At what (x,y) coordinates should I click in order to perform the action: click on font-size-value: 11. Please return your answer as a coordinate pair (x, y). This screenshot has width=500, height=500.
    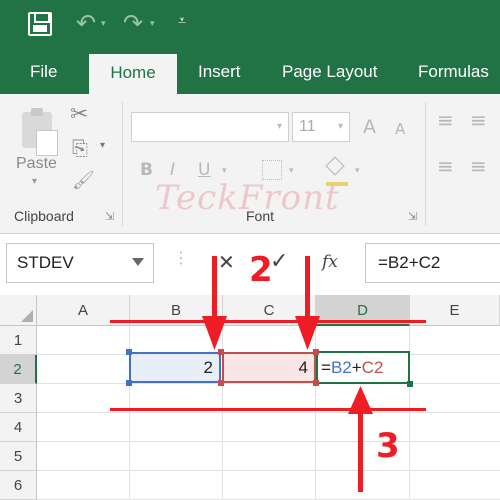
    Looking at the image, I should click on (307, 126).